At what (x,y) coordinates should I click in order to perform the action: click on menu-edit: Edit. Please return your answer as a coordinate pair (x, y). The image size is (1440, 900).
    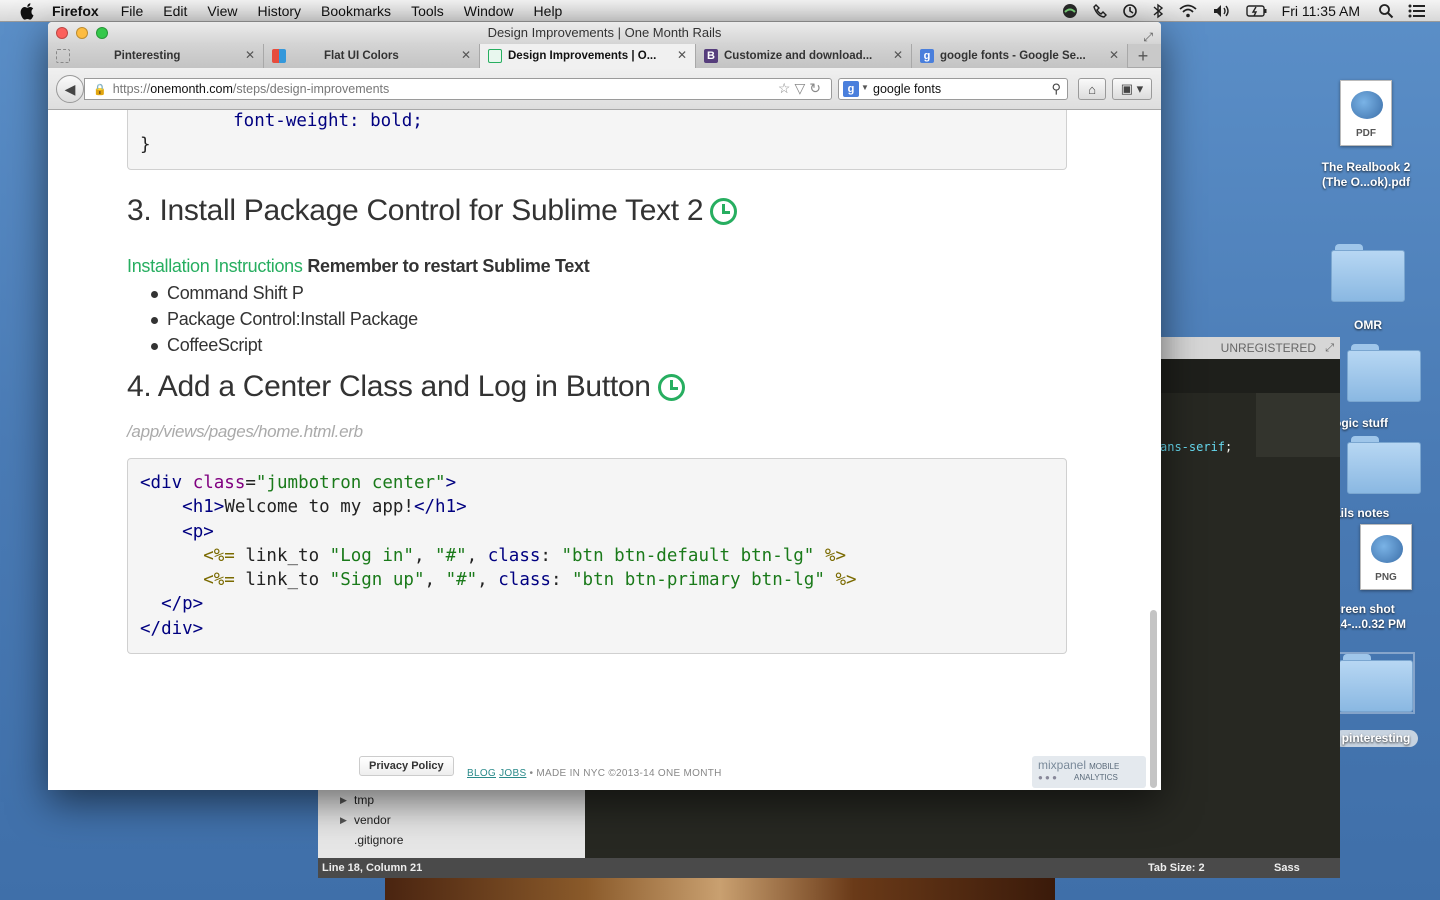
    Looking at the image, I should click on (175, 11).